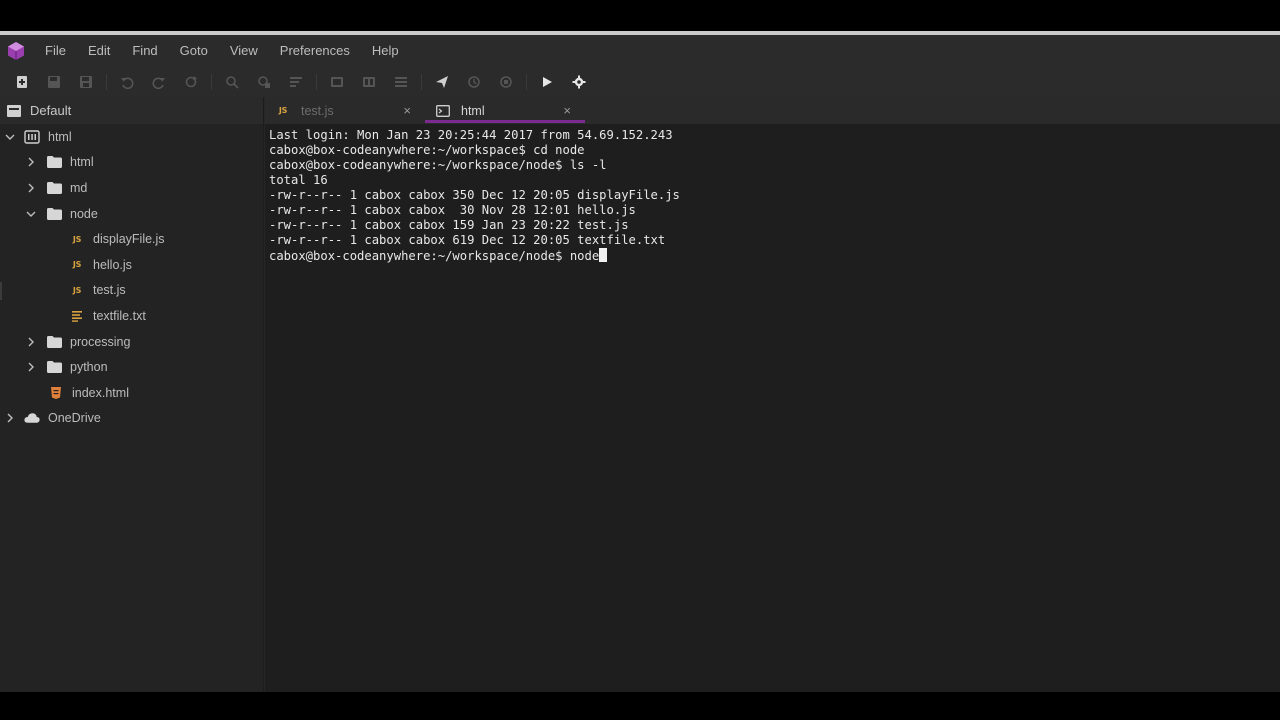 This screenshot has width=1280, height=720. What do you see at coordinates (109, 290) in the screenshot?
I see `tree-label: test.js` at bounding box center [109, 290].